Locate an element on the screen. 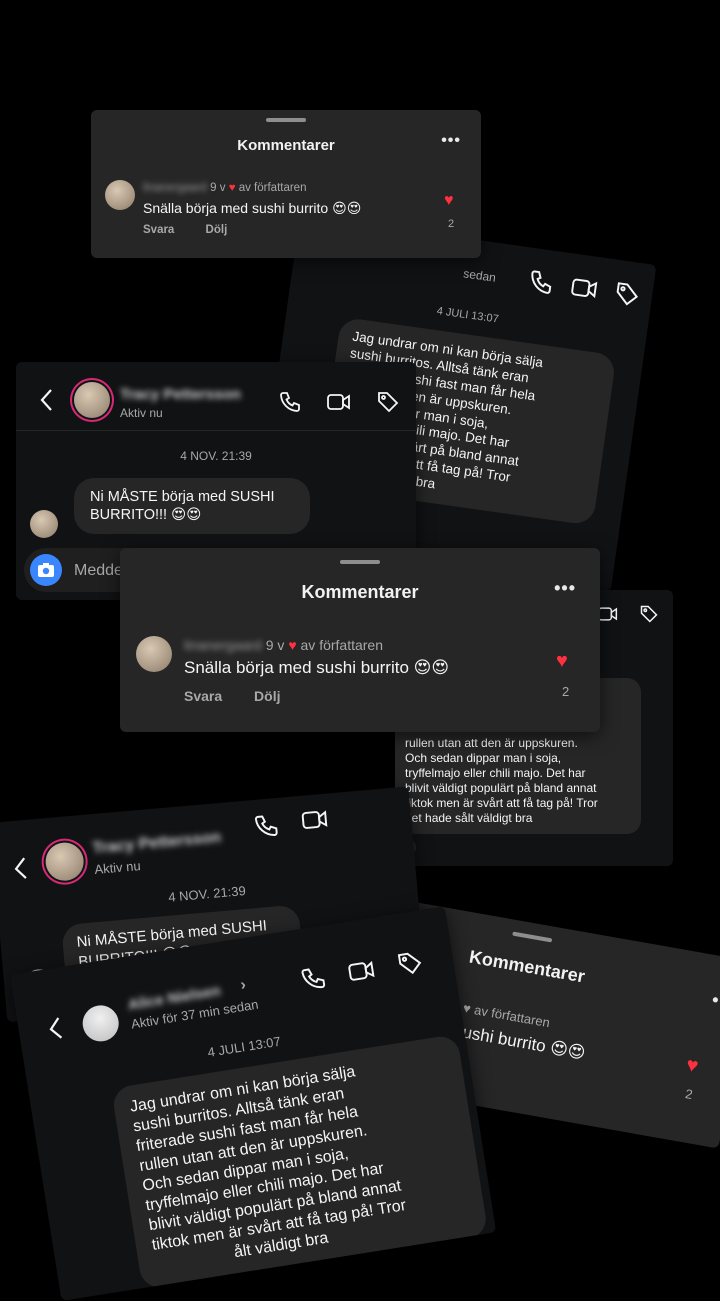  camera-icon is located at coordinates (46, 570).